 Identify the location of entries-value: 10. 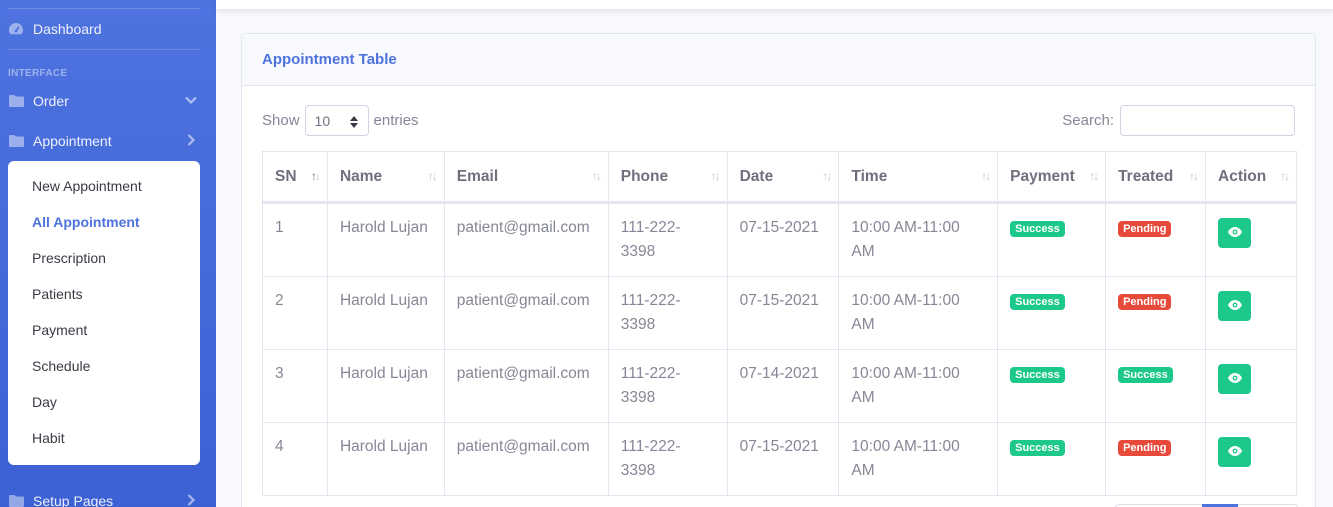
(322, 120).